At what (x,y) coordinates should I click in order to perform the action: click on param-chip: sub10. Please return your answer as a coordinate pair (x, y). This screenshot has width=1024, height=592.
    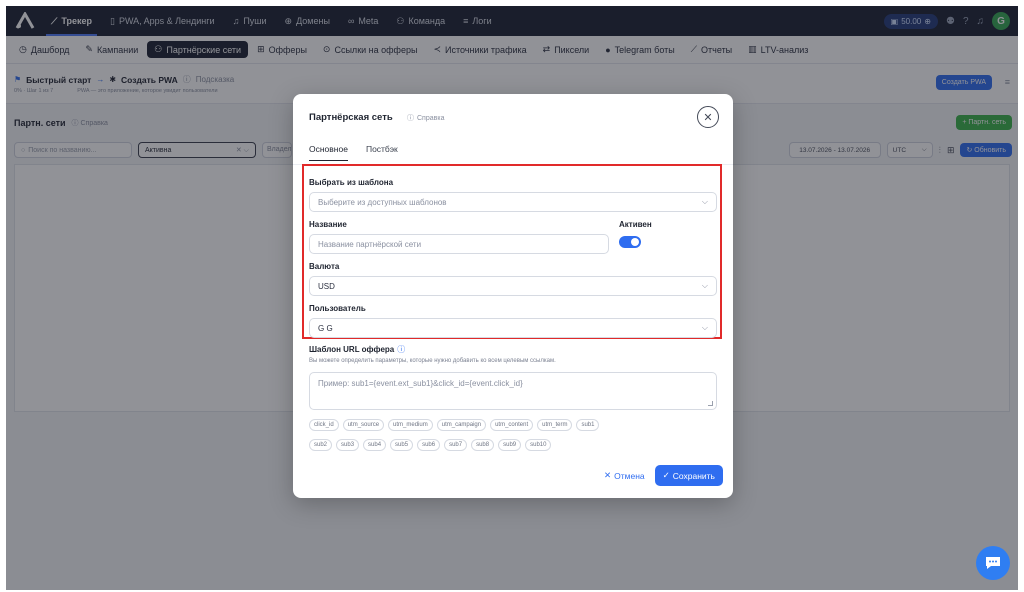
    Looking at the image, I should click on (538, 445).